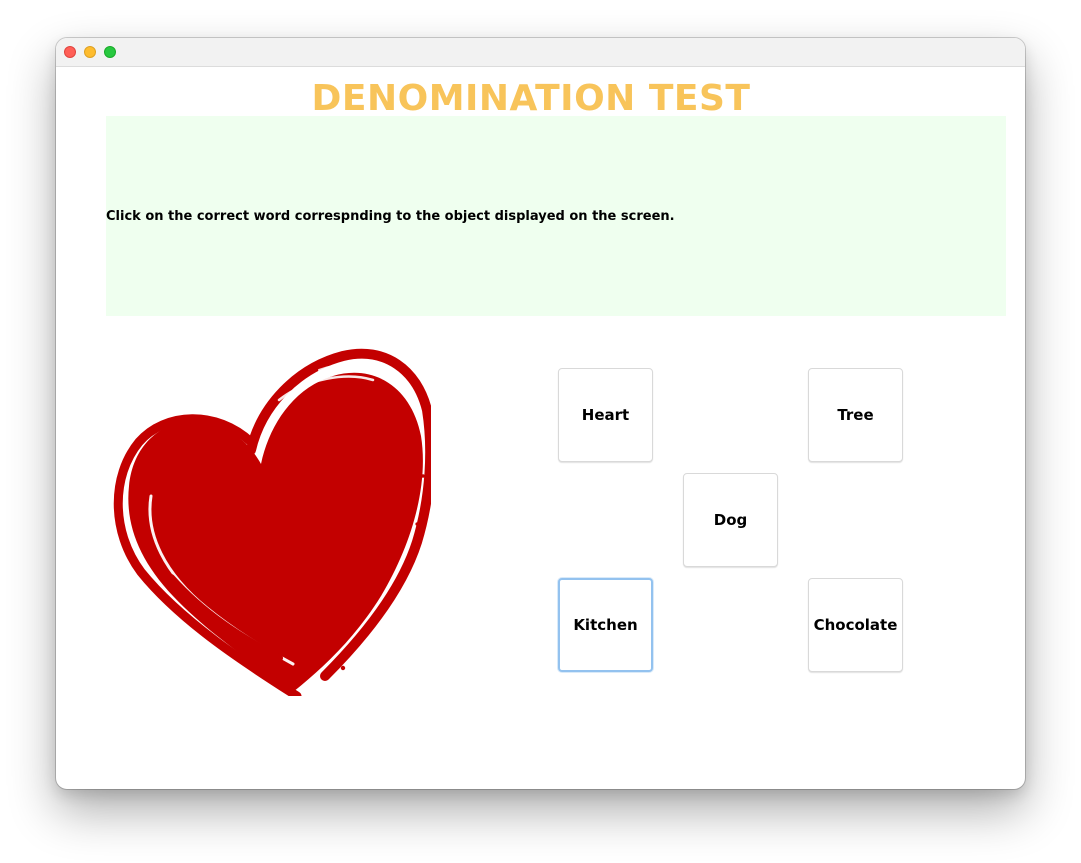 The width and height of the screenshot is (1081, 863). I want to click on minimize-icon, so click(90, 52).